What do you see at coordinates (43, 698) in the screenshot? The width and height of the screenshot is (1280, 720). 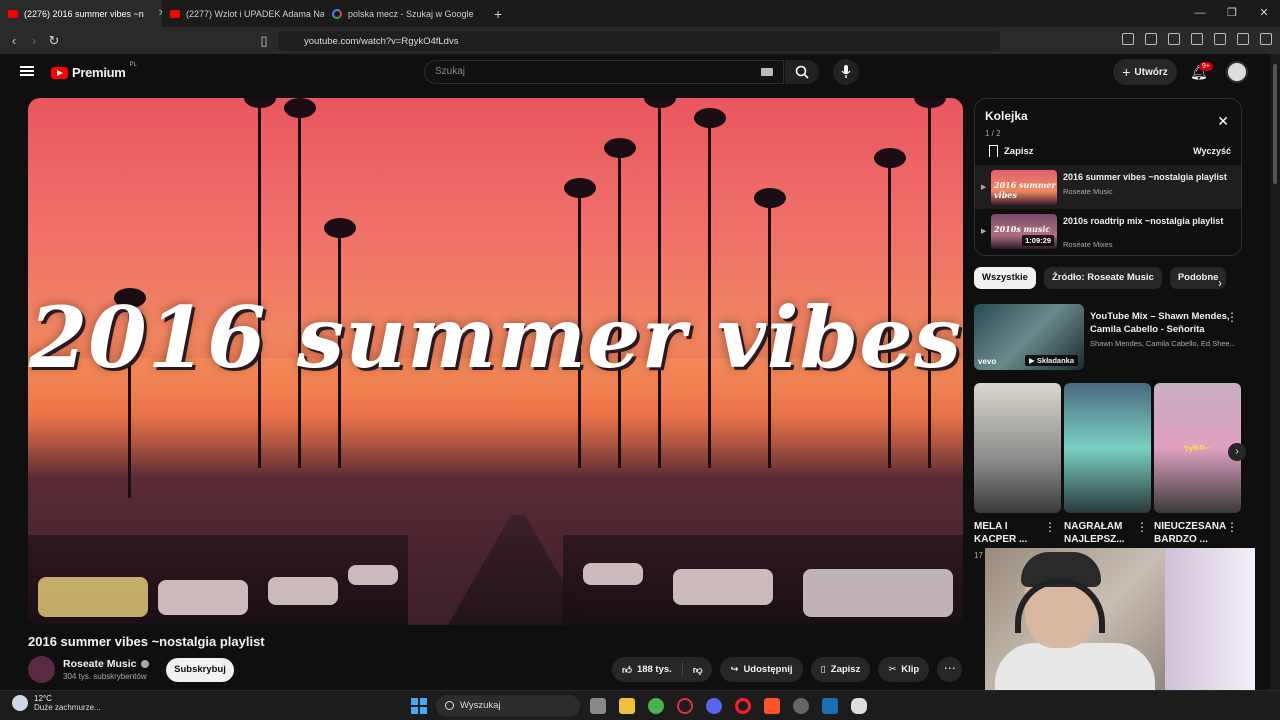 I see `weather-temp: 12°C` at bounding box center [43, 698].